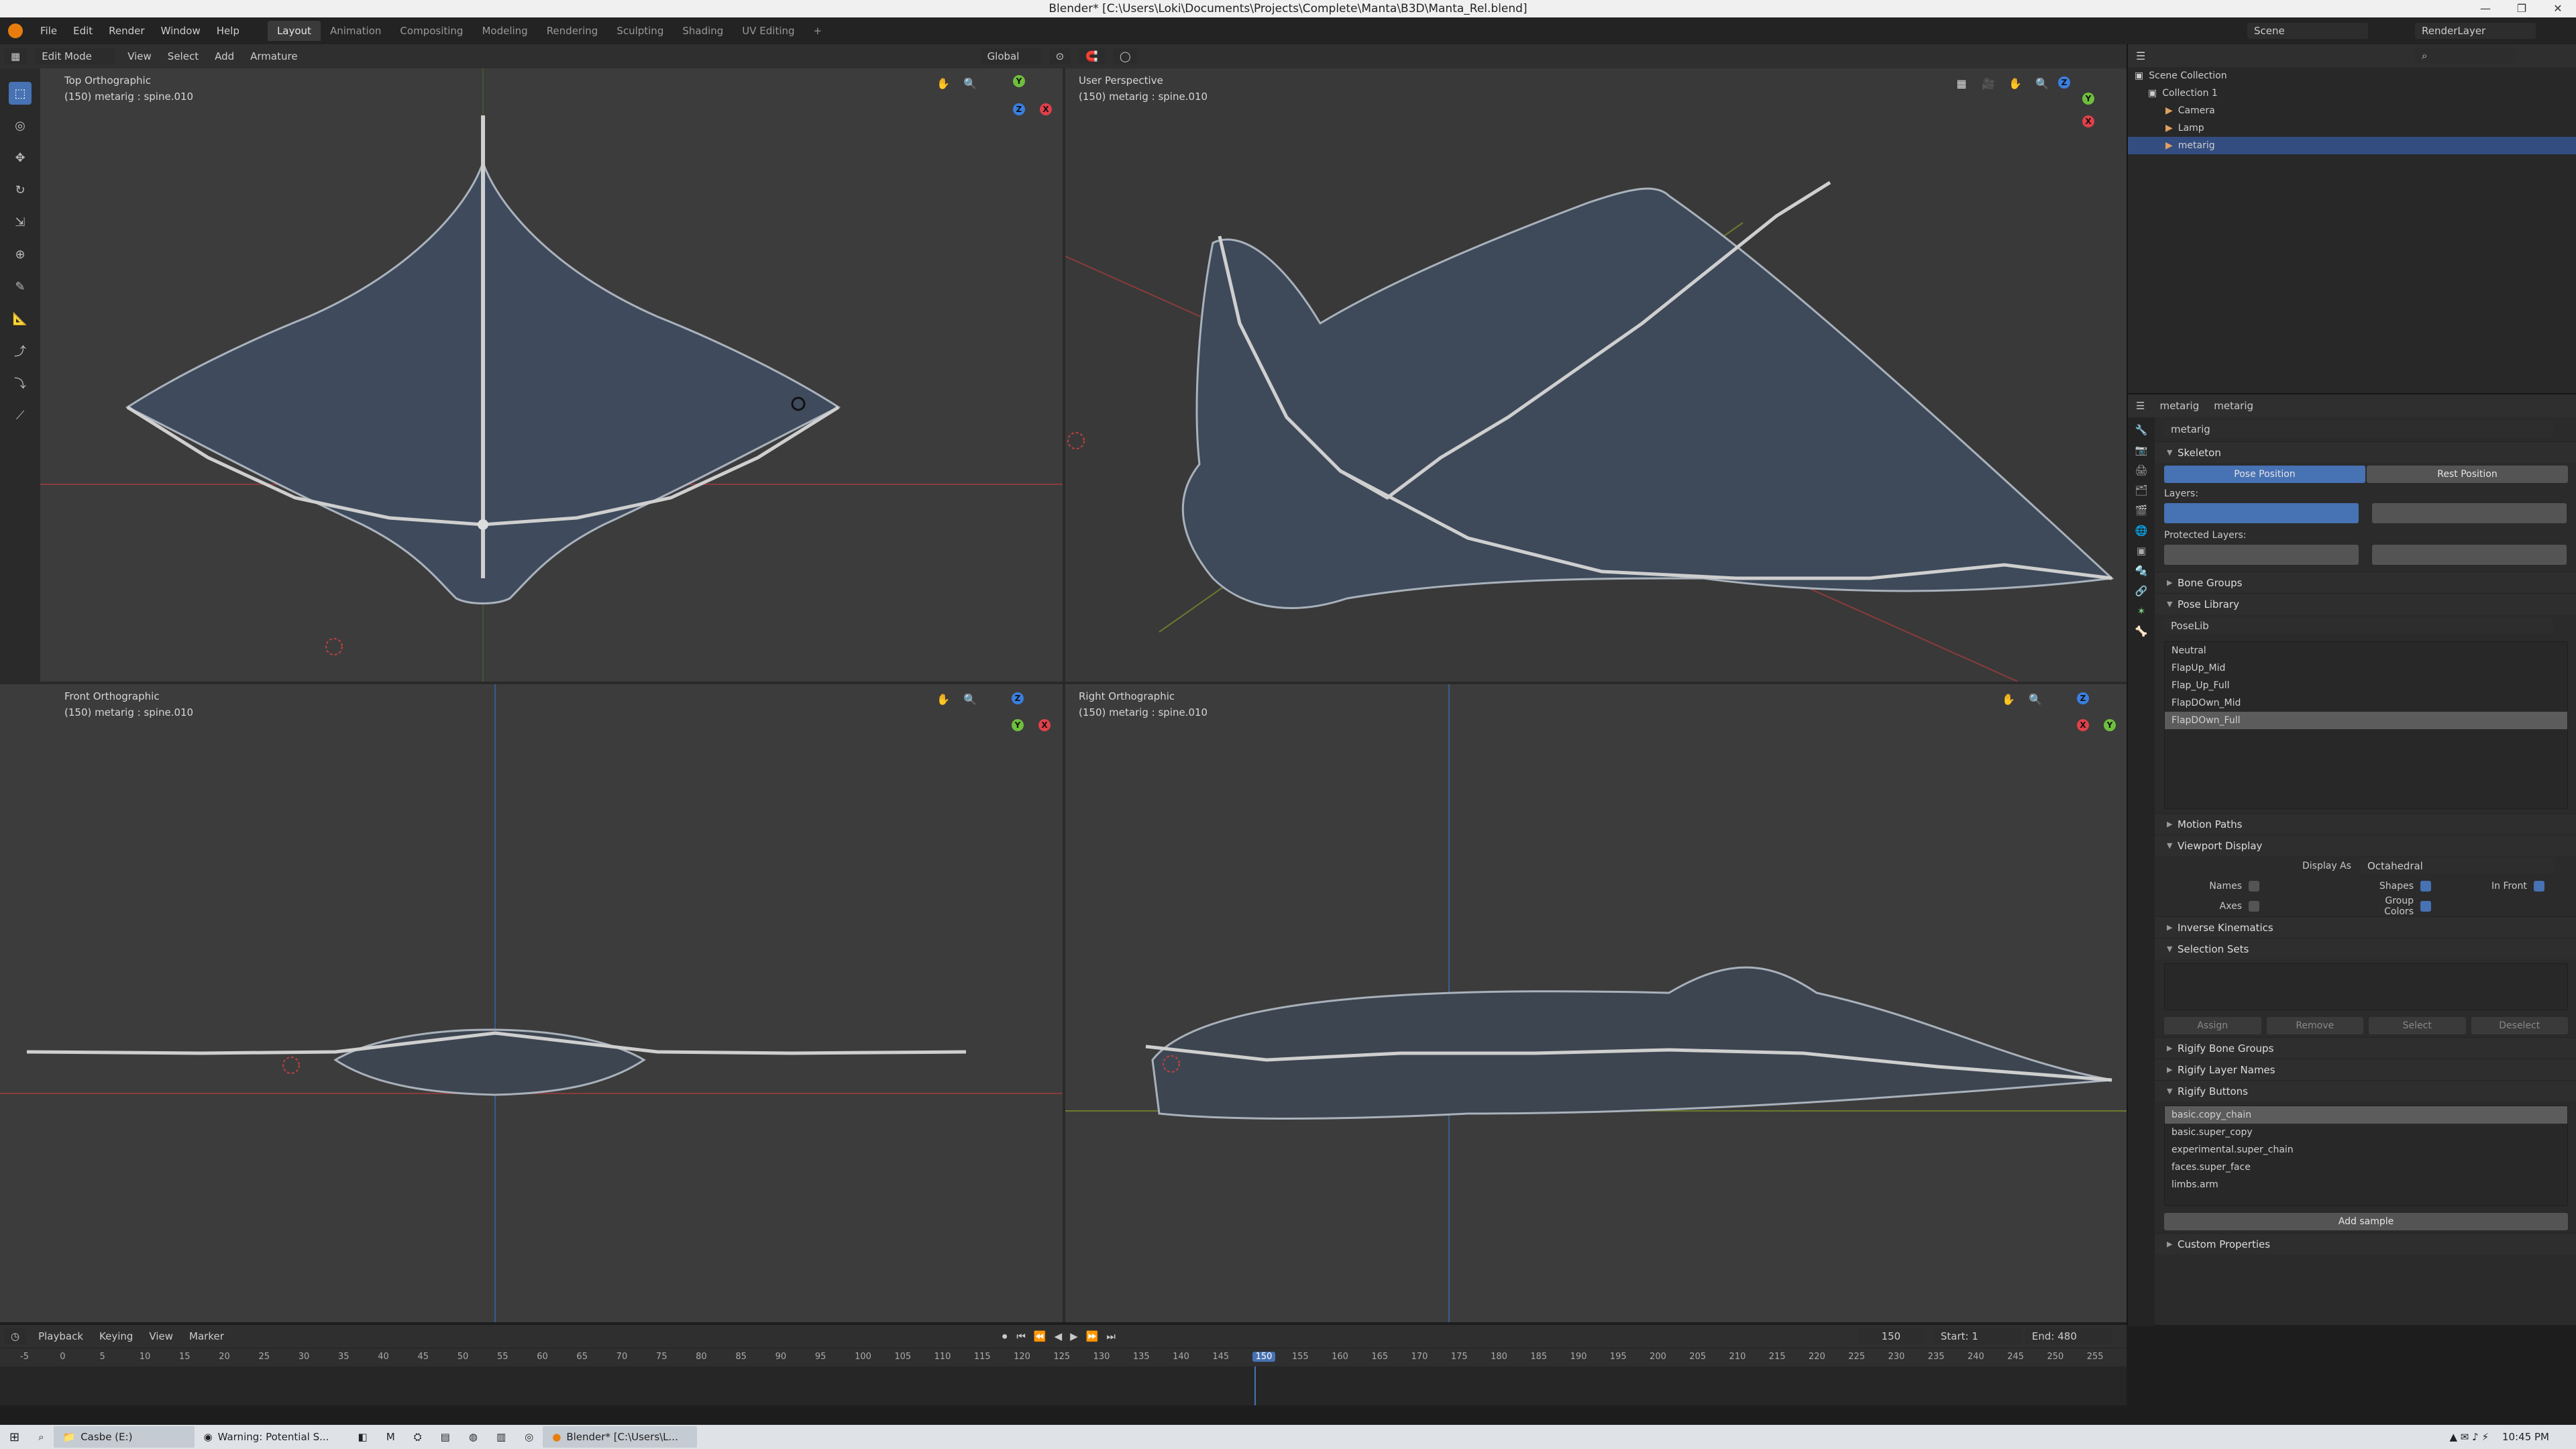 This screenshot has width=2576, height=1449. What do you see at coordinates (2366, 986) in the screenshot?
I see `selection-sets-list` at bounding box center [2366, 986].